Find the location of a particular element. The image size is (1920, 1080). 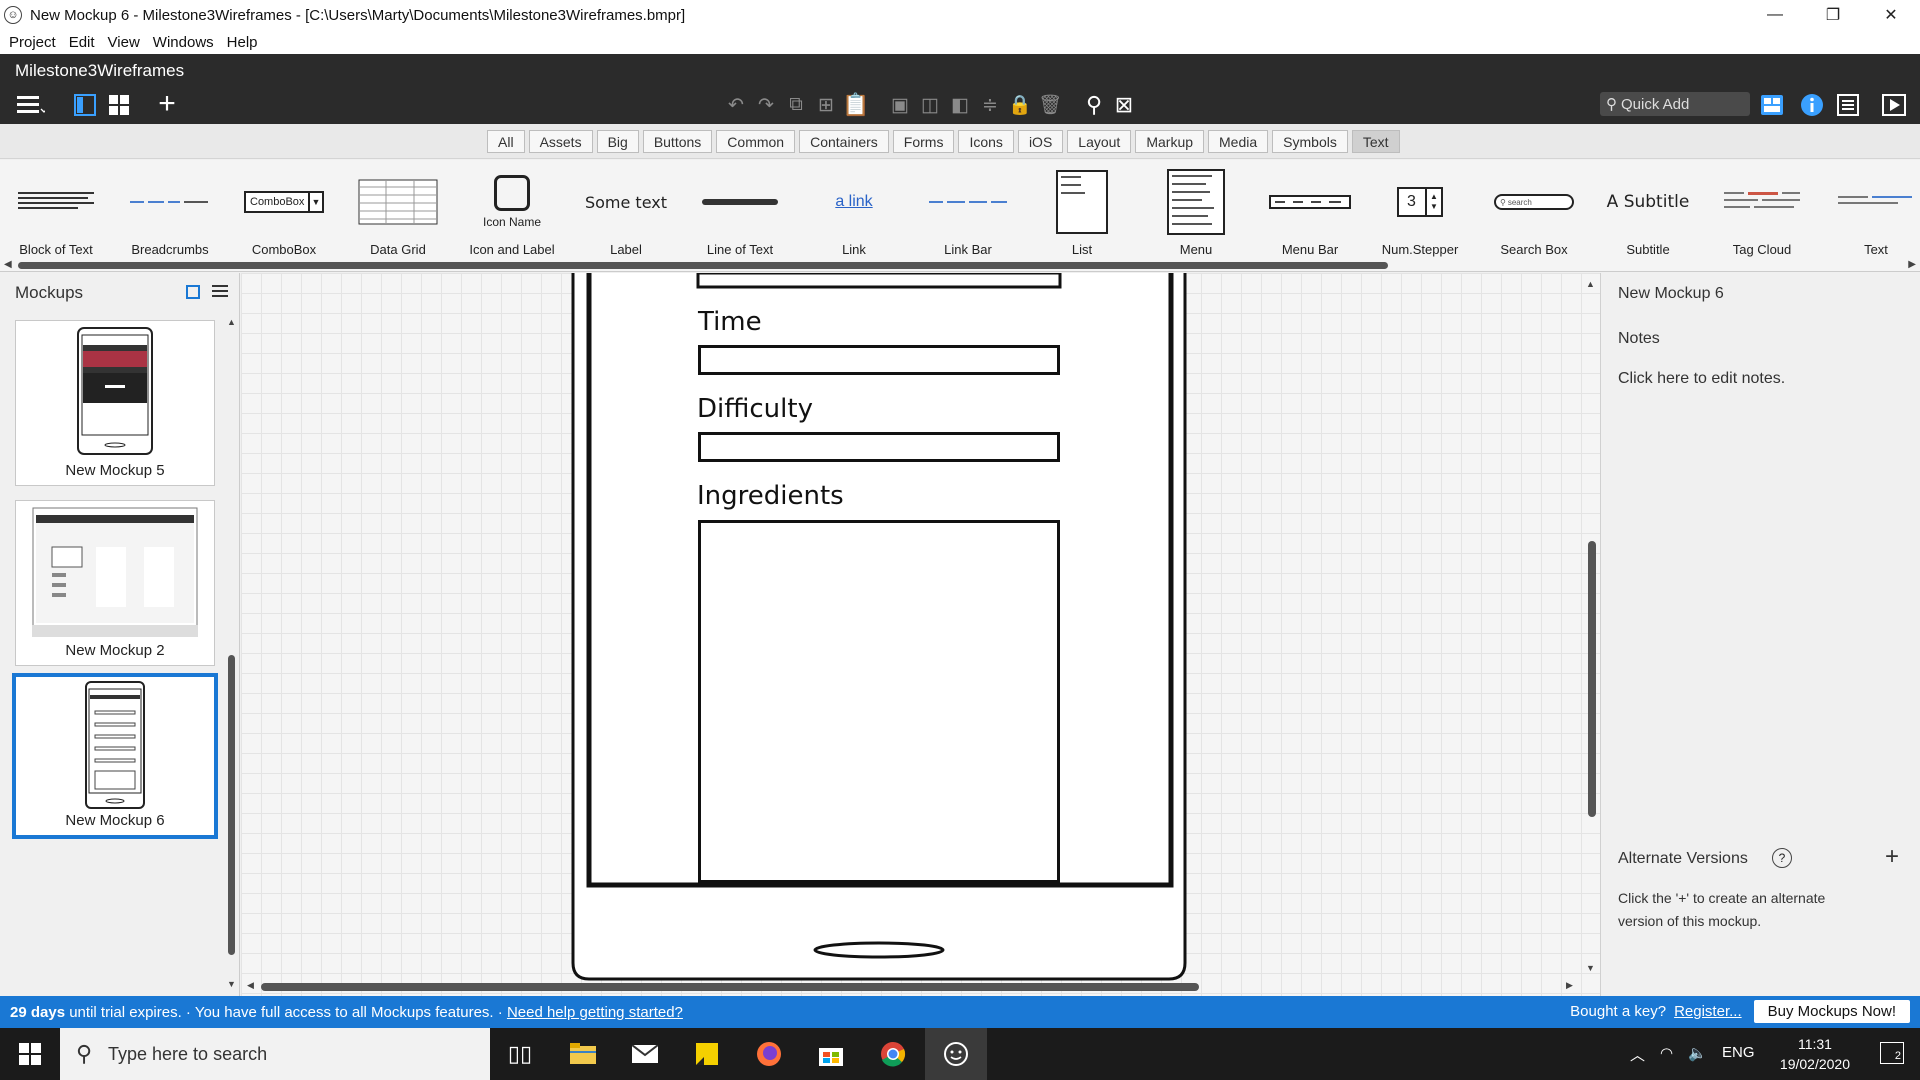

lib-data-grid: Data Grid is located at coordinates (398, 210).